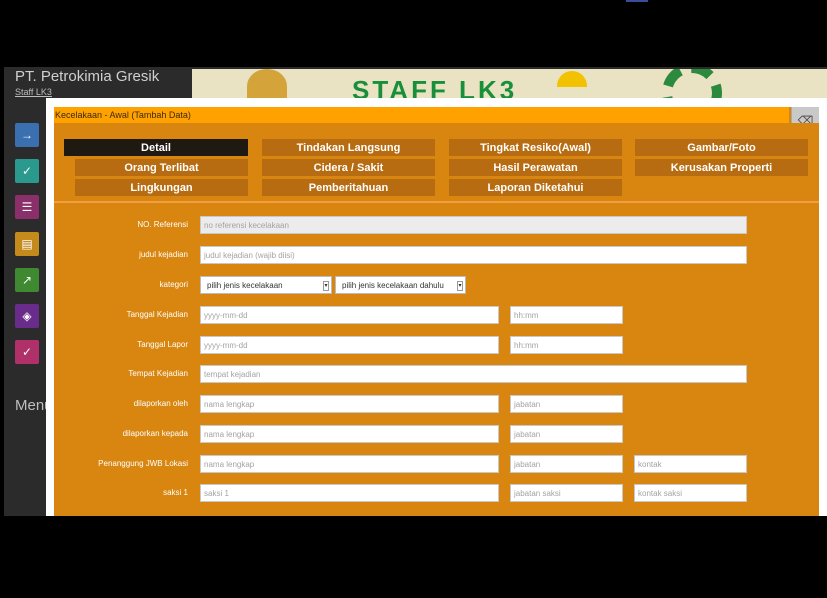 The height and width of the screenshot is (598, 827). Describe the element at coordinates (436, 202) in the screenshot. I see `tab-divider` at that location.